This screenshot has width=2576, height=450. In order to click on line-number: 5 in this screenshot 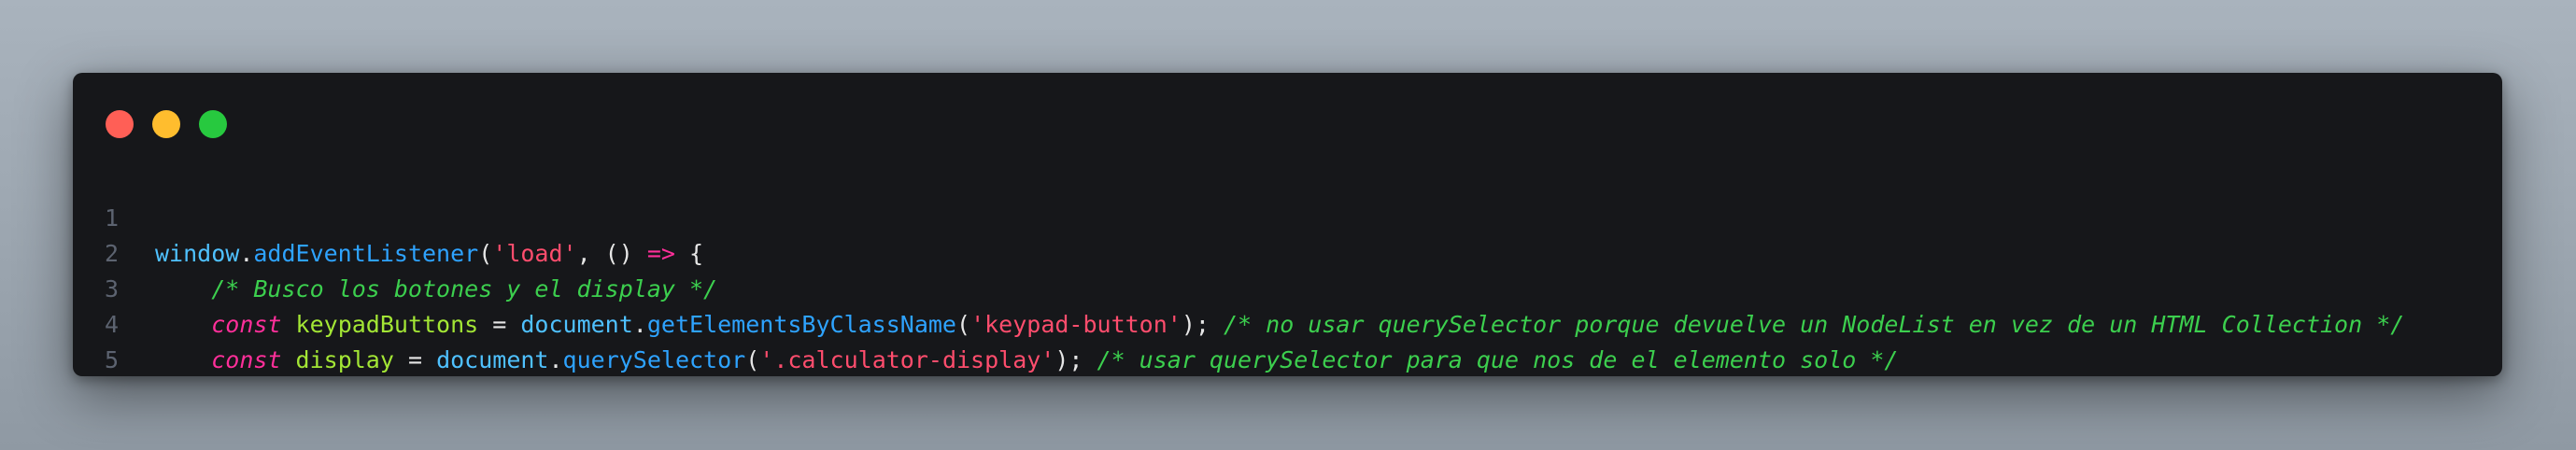, I will do `click(112, 359)`.